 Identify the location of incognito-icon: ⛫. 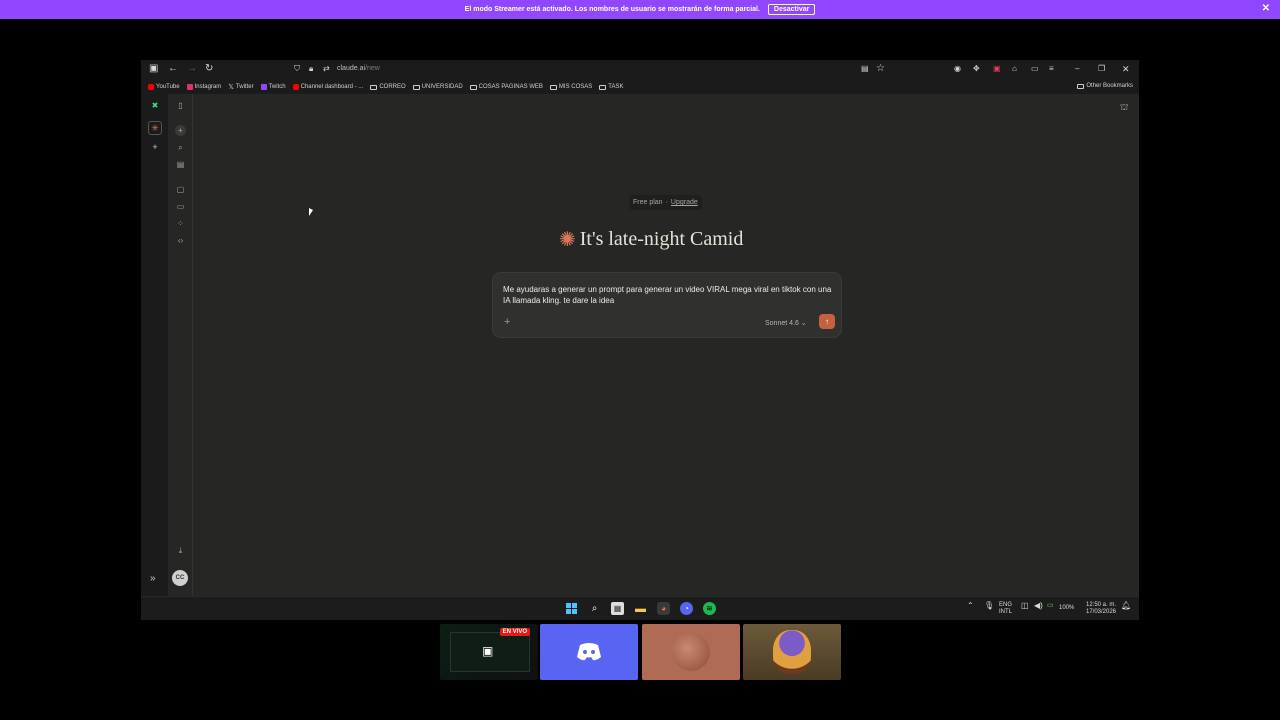
(1124, 108).